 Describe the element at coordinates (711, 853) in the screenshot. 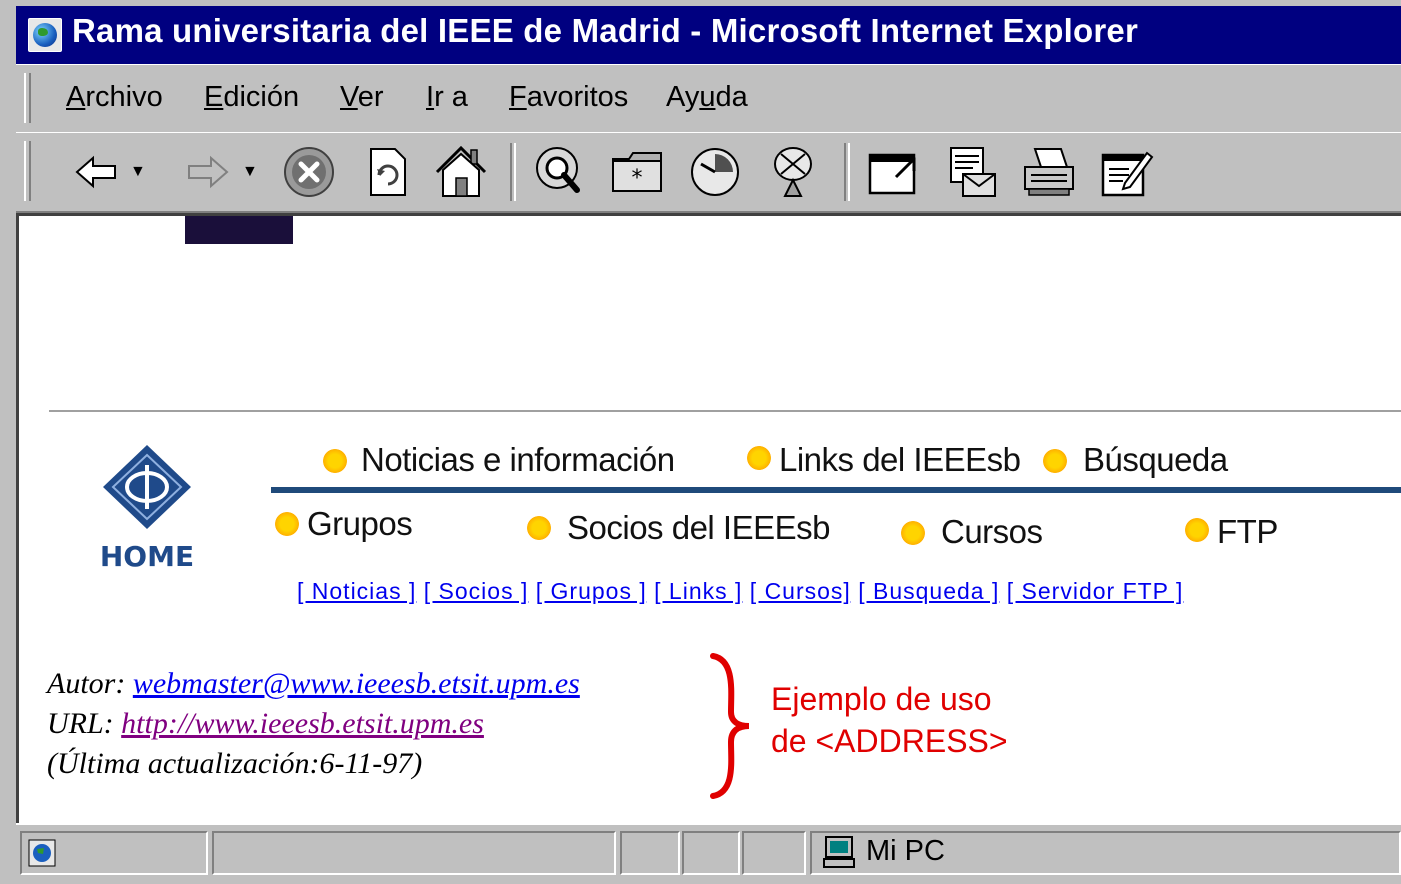

I see `status-panel-security` at that location.